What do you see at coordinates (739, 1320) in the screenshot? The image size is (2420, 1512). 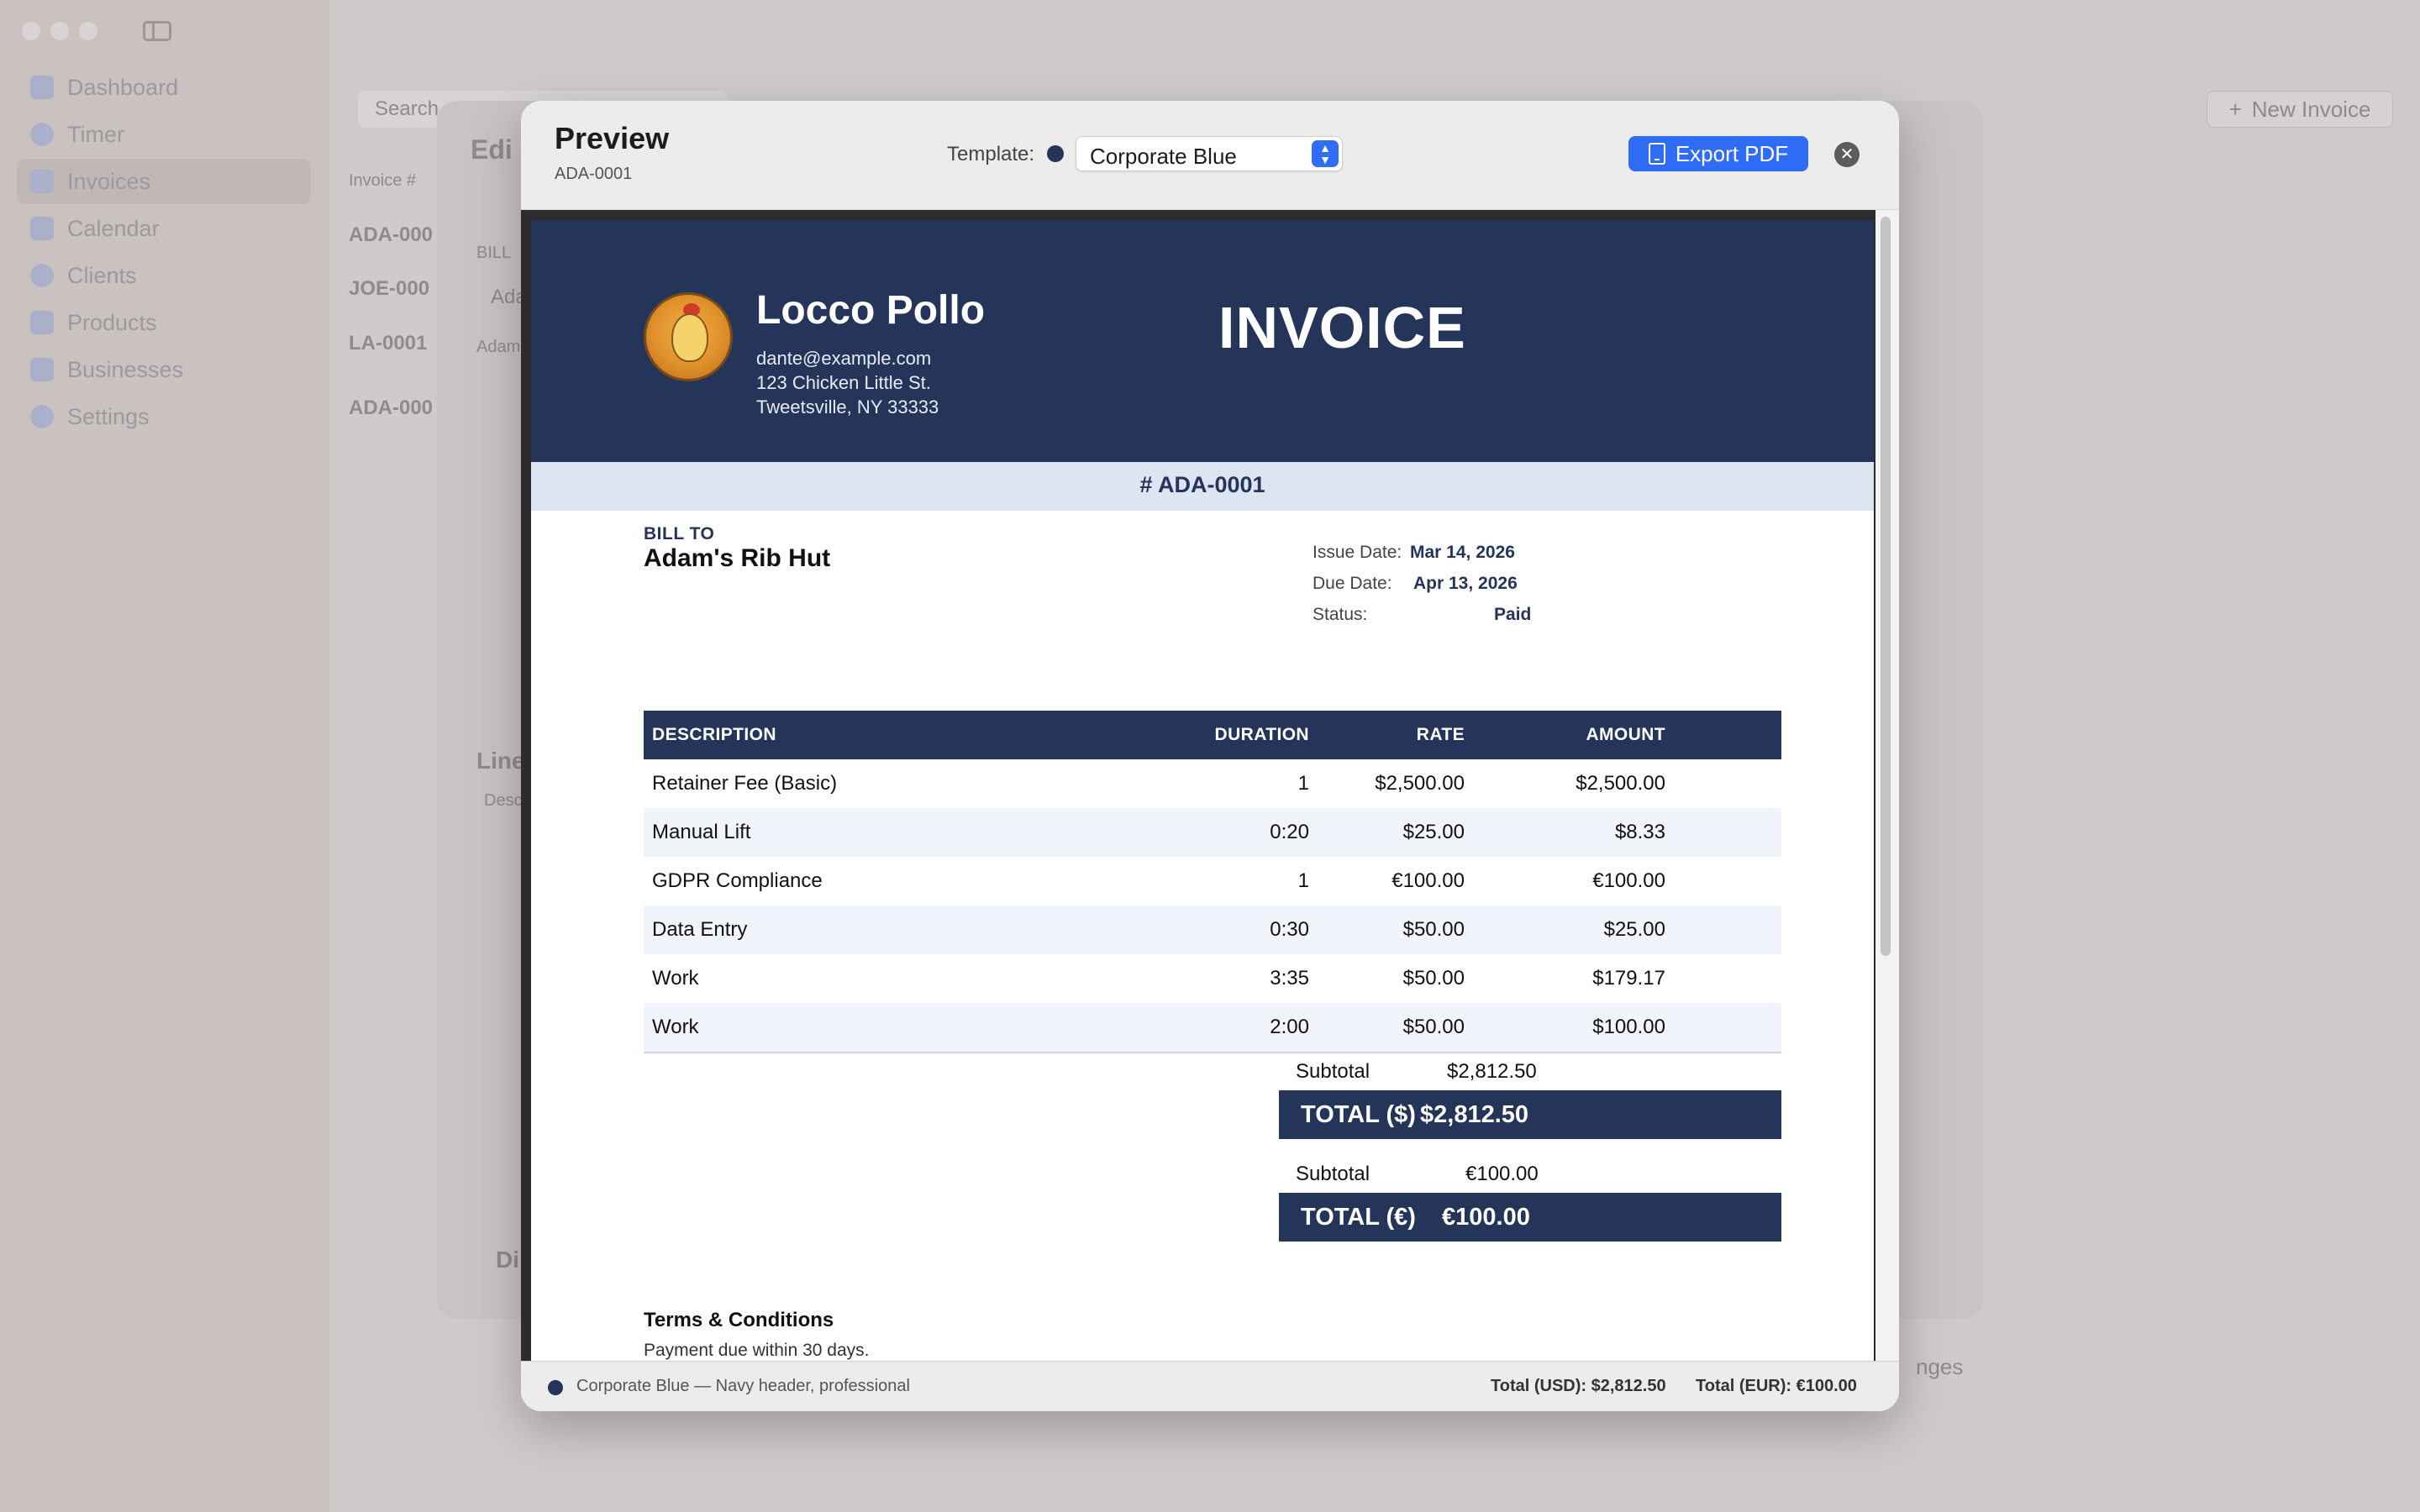 I see `terms-title: Terms & Conditions` at bounding box center [739, 1320].